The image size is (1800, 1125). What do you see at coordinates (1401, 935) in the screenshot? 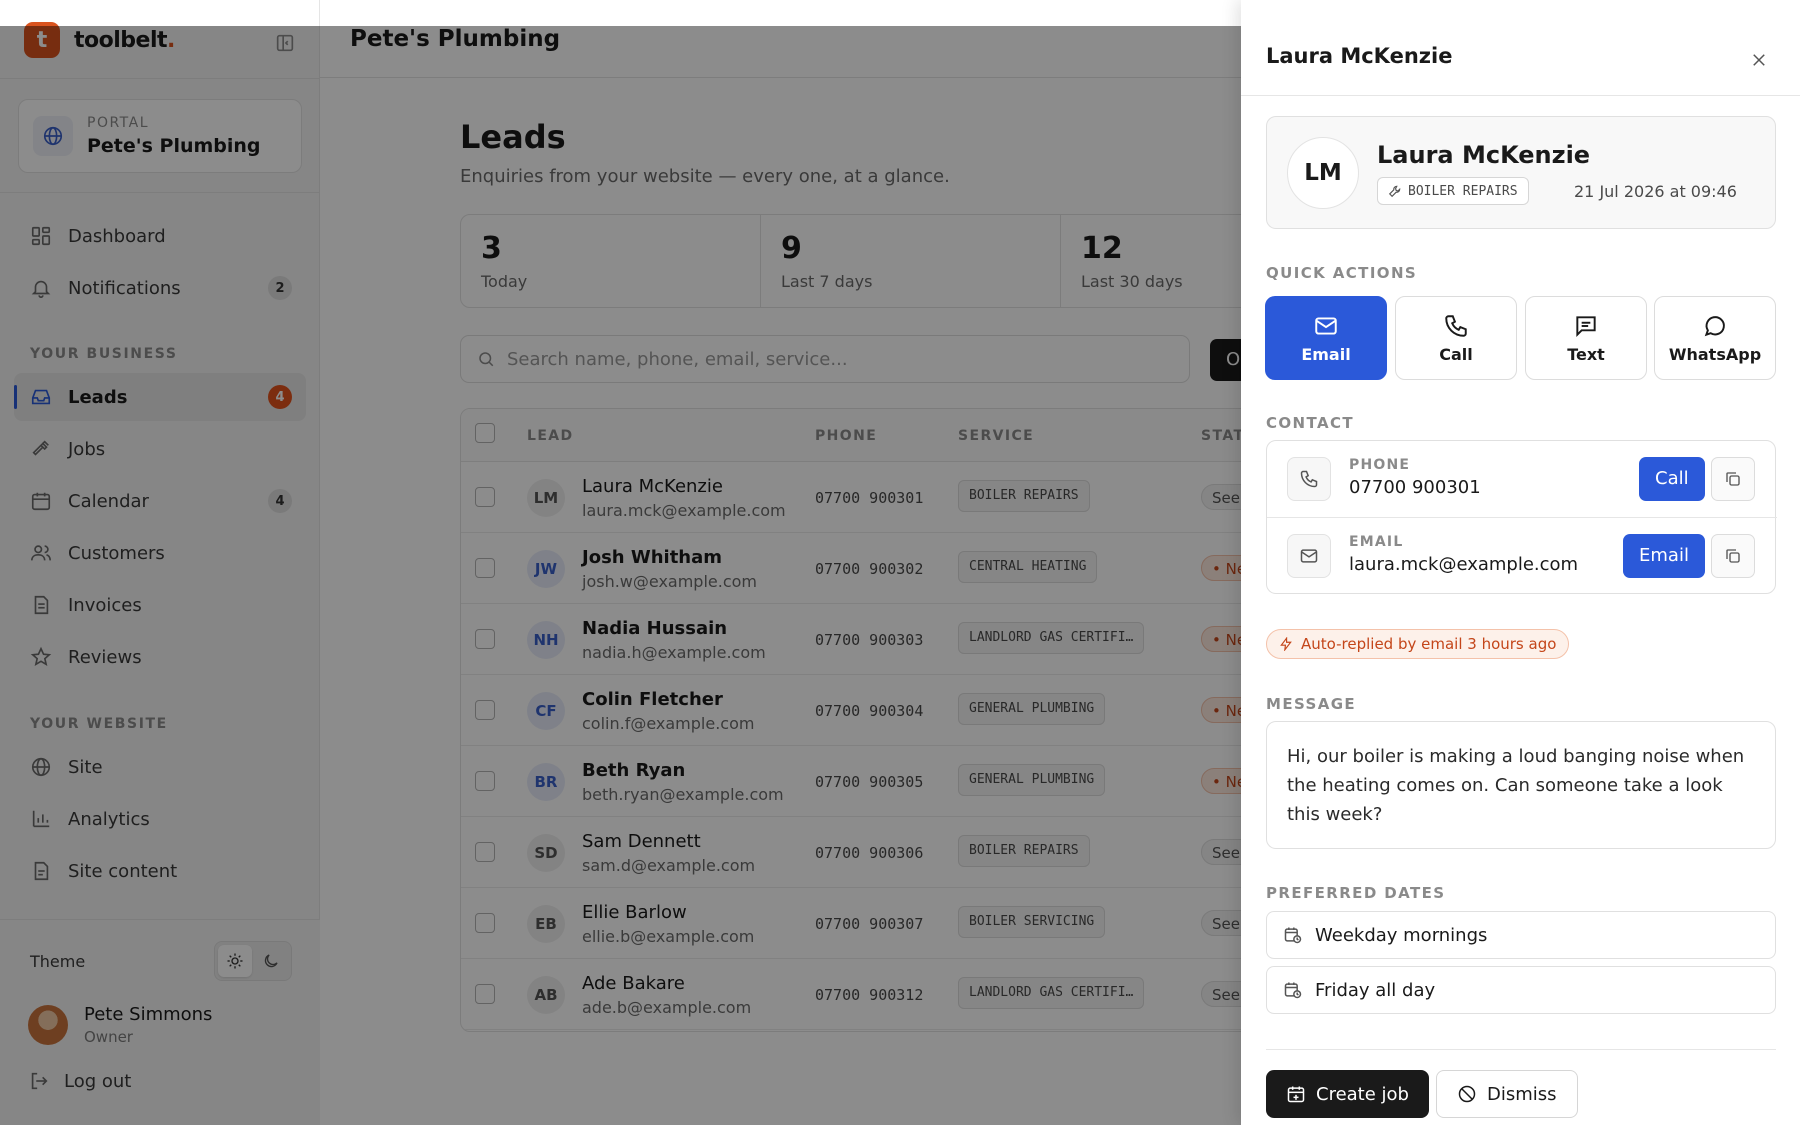
I see `preferred-date-text: Weekday mornings` at bounding box center [1401, 935].